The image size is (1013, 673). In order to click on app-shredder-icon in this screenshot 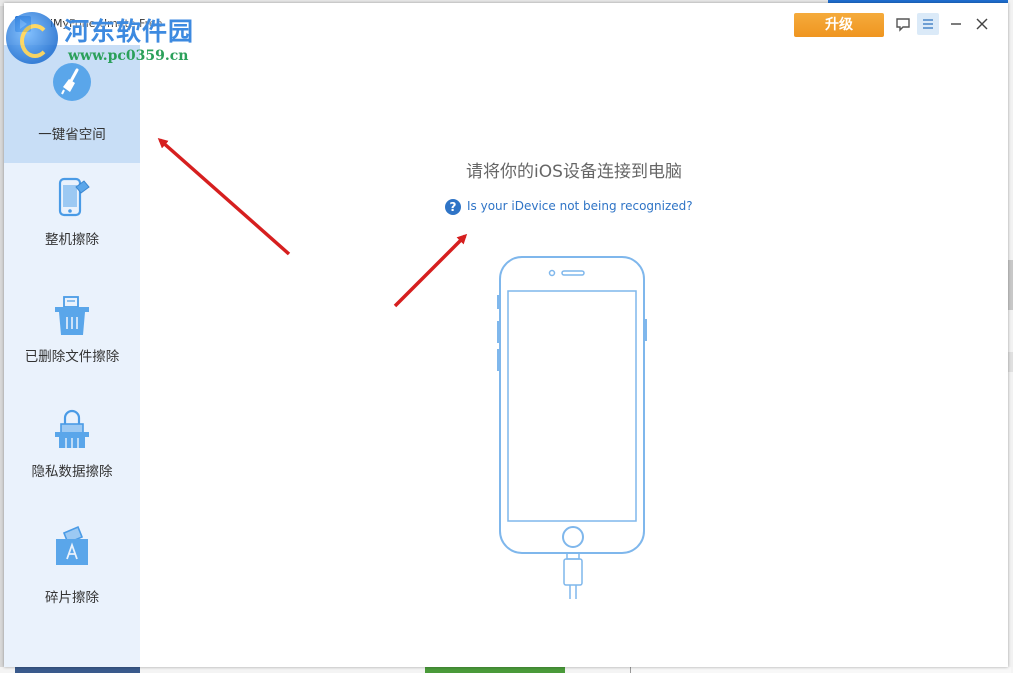, I will do `click(72, 545)`.